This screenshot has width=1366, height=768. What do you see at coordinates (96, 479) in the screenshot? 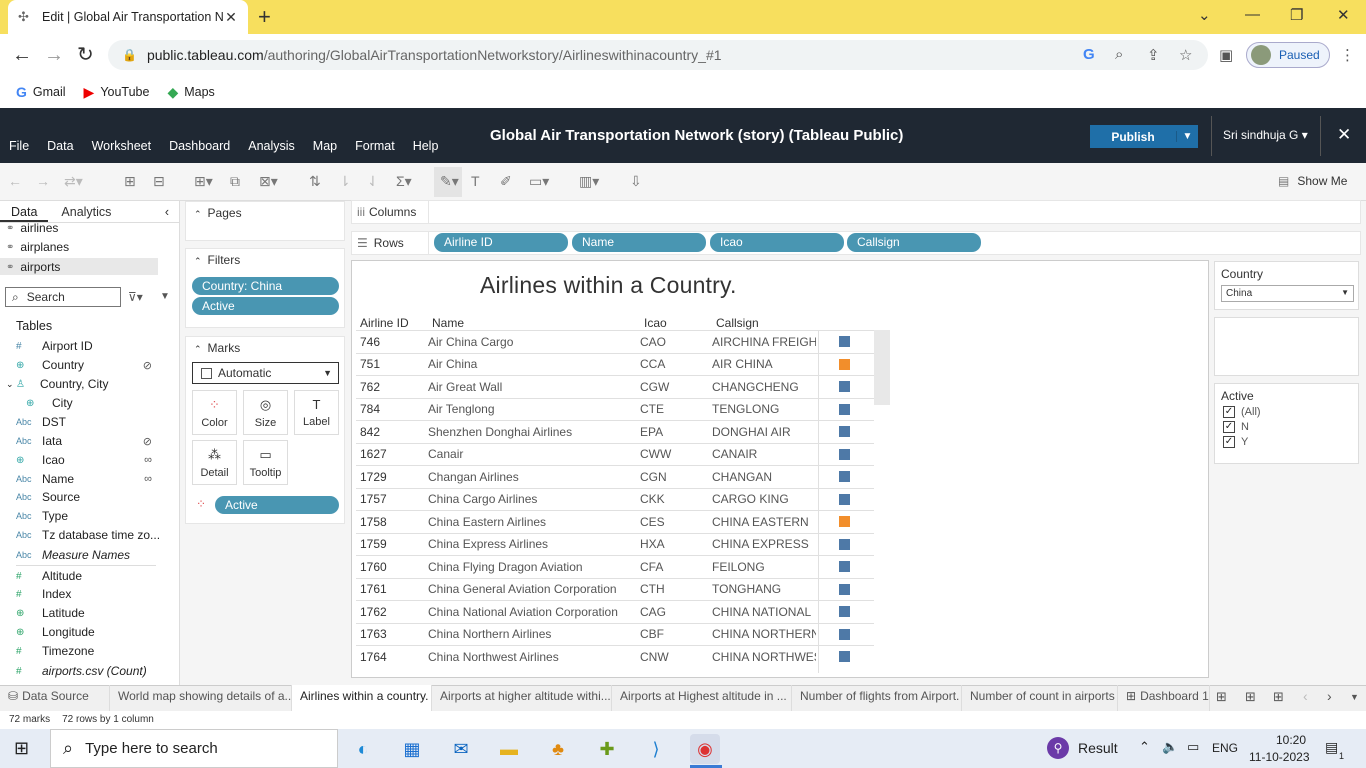
I see `field-name: Abc Name ∞` at bounding box center [96, 479].